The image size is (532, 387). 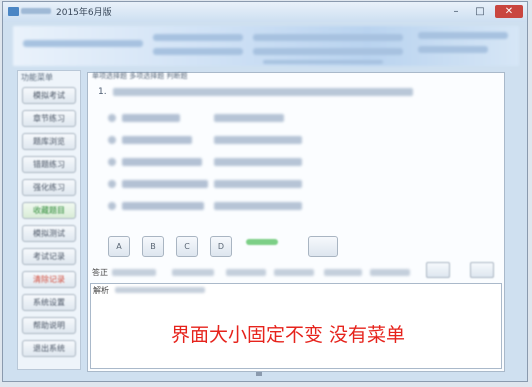 What do you see at coordinates (100, 272) in the screenshot?
I see `answer-label: 答正` at bounding box center [100, 272].